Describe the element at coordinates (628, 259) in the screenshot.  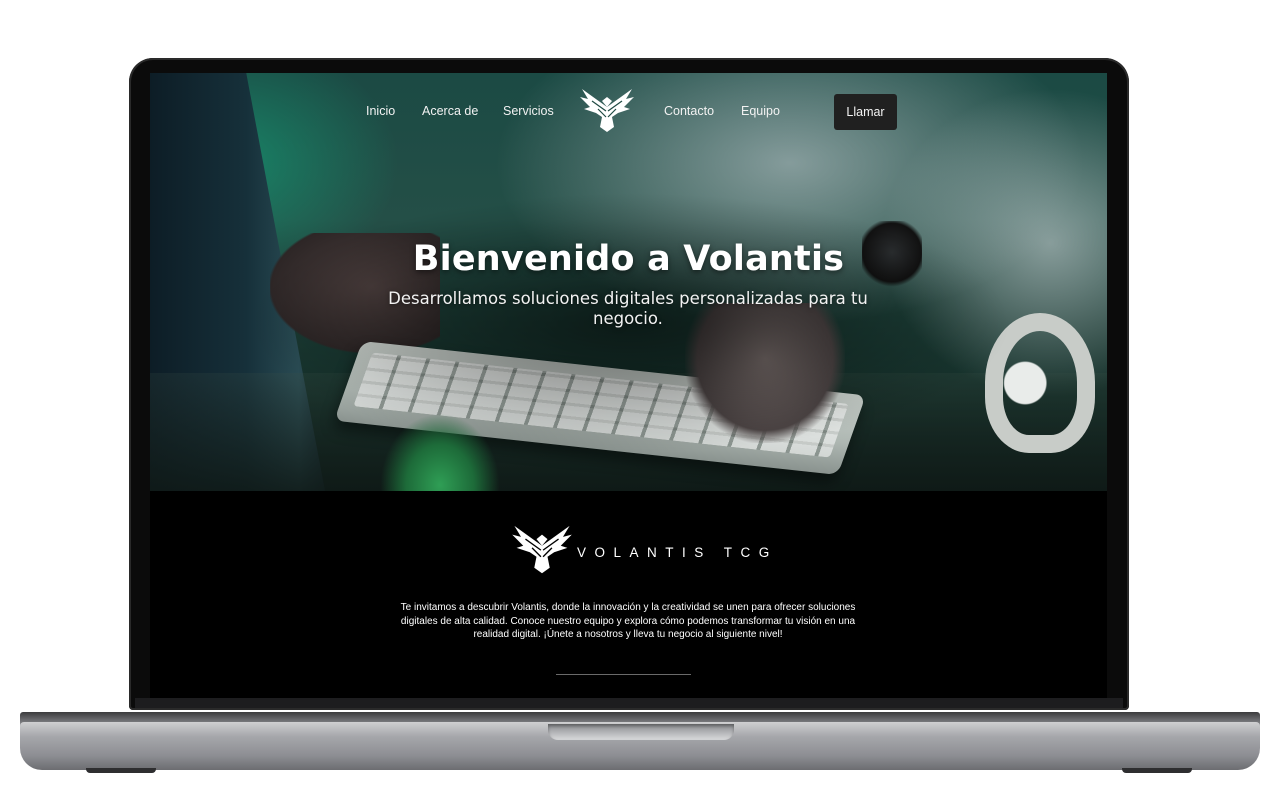
I see `hero-title: Bienvenido a Volantis` at that location.